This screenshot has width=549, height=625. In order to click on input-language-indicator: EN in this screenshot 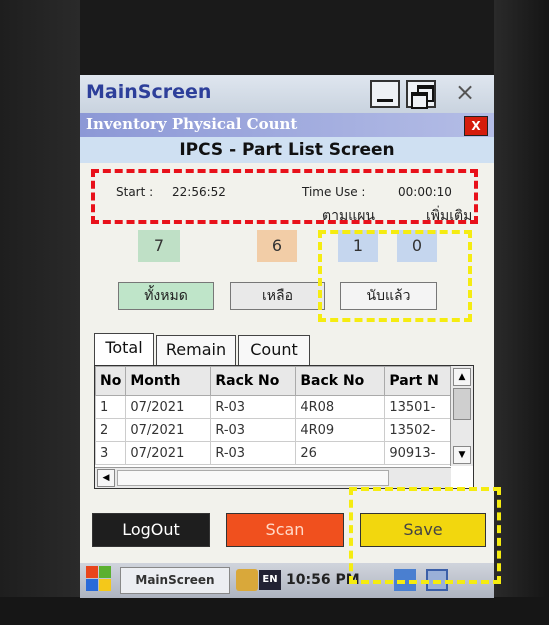, I will do `click(270, 580)`.